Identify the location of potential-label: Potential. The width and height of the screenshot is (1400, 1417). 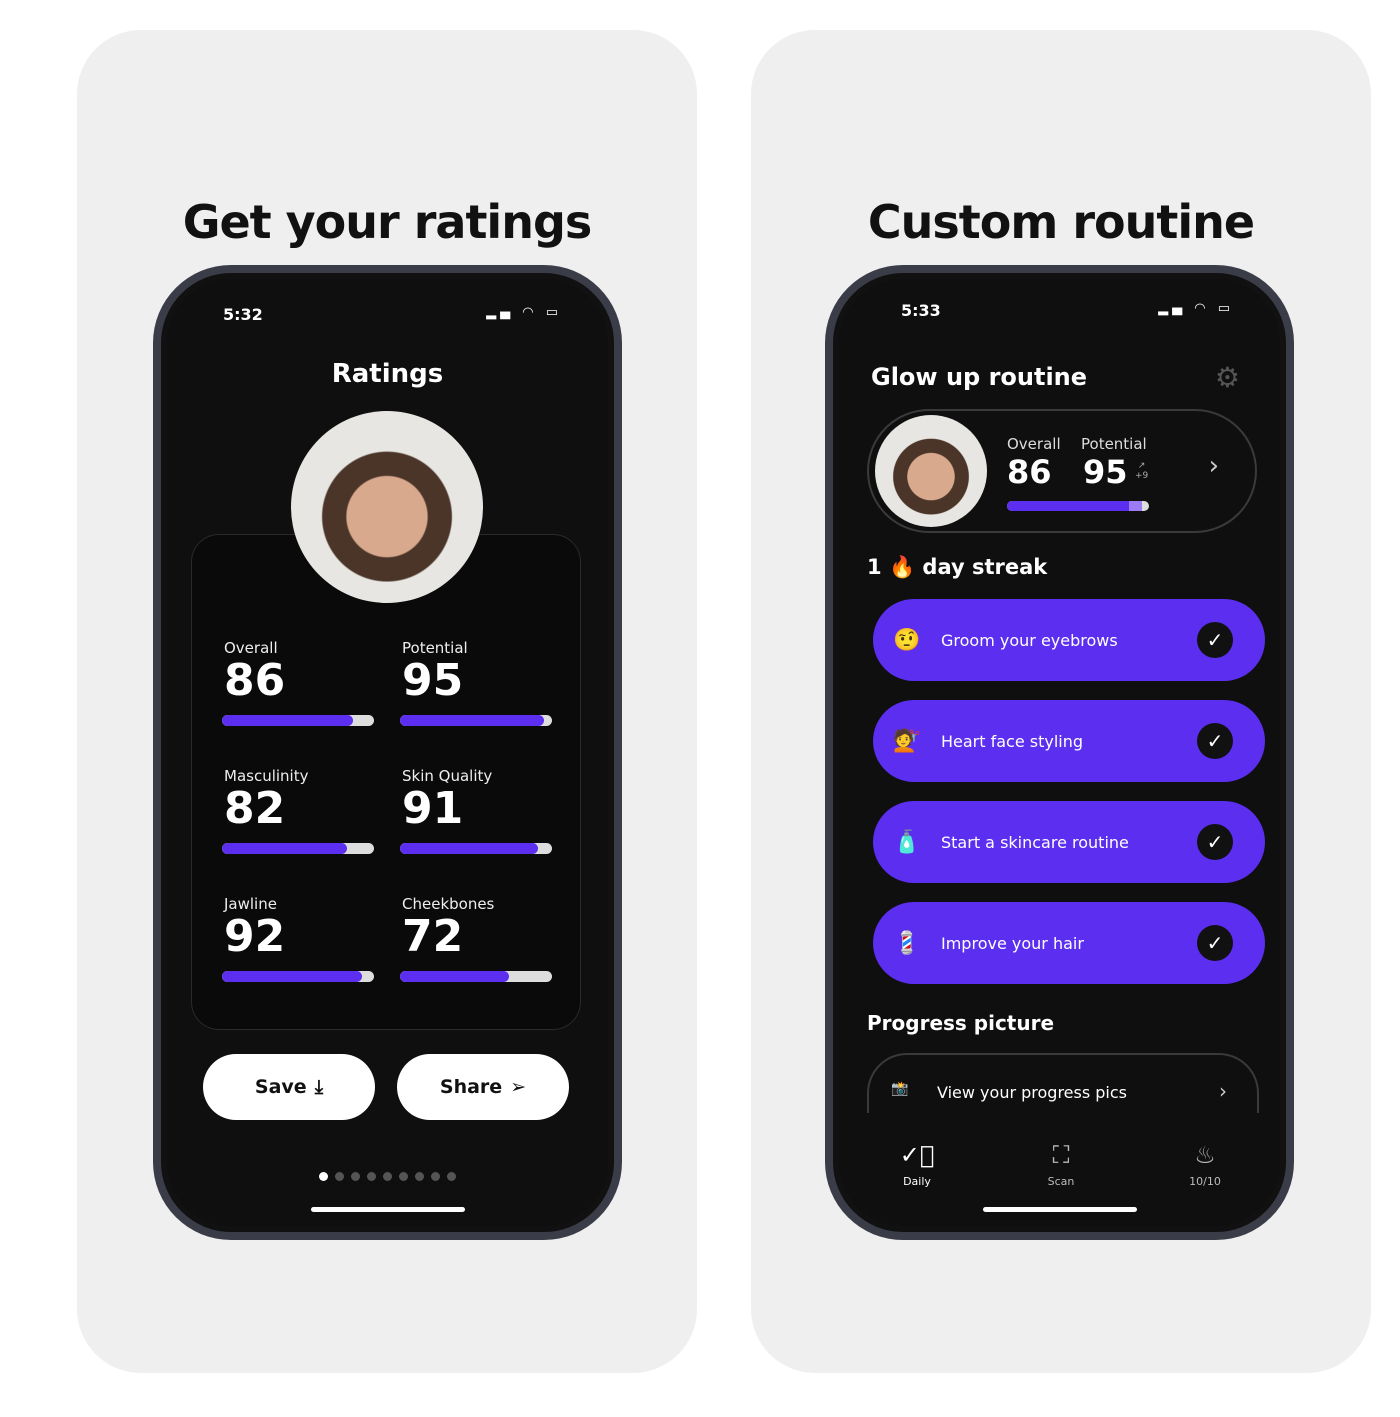
(1114, 444).